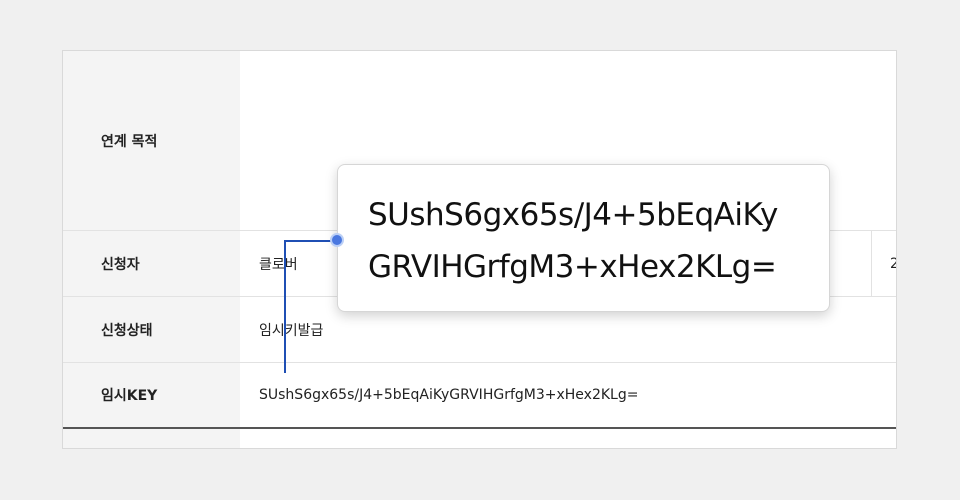 This screenshot has height=500, width=960. What do you see at coordinates (151, 263) in the screenshot?
I see `applicant-label: 신청자` at bounding box center [151, 263].